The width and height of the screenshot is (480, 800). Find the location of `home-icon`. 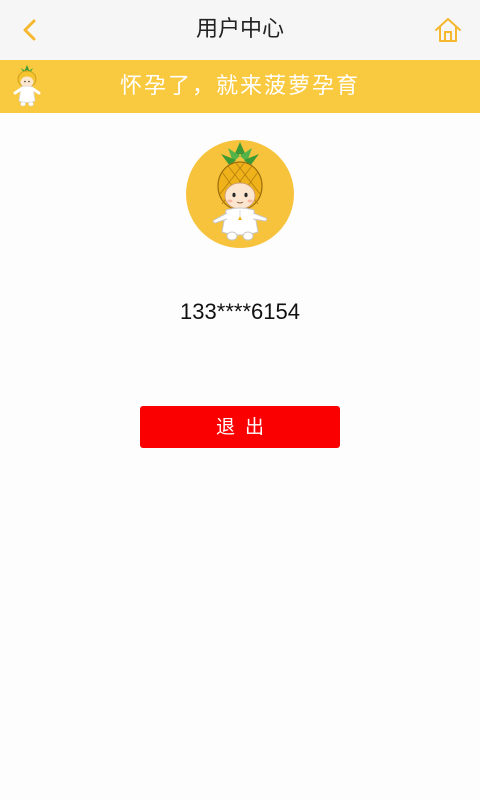

home-icon is located at coordinates (448, 30).